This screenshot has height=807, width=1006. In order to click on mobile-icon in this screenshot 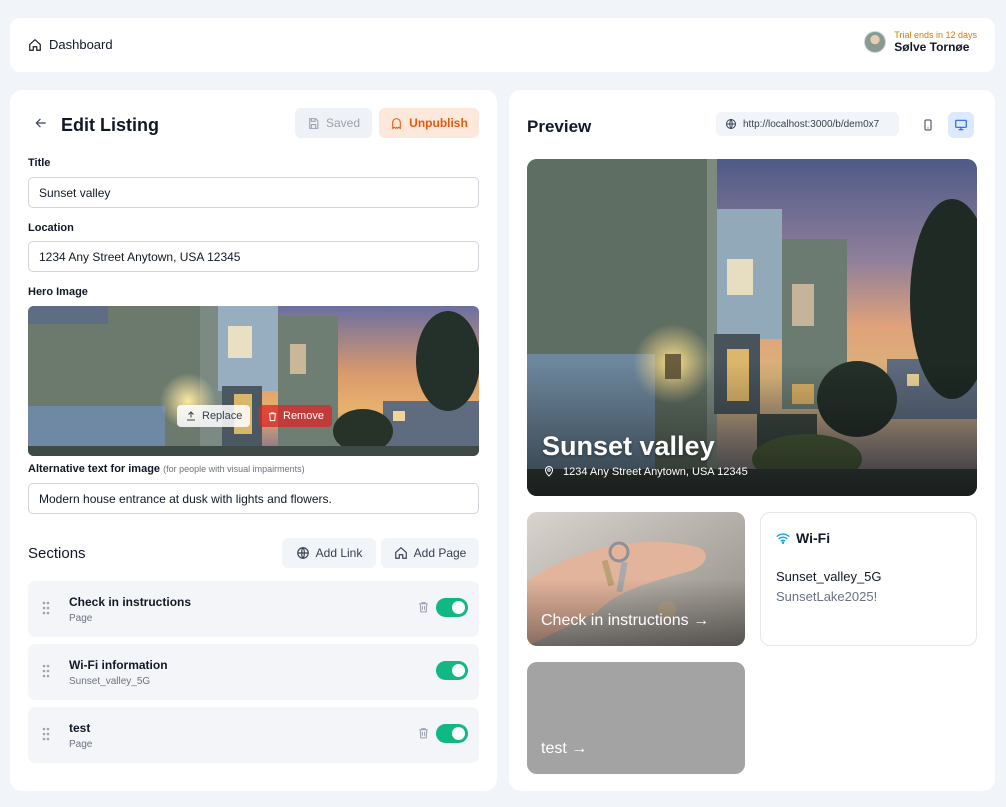, I will do `click(928, 125)`.